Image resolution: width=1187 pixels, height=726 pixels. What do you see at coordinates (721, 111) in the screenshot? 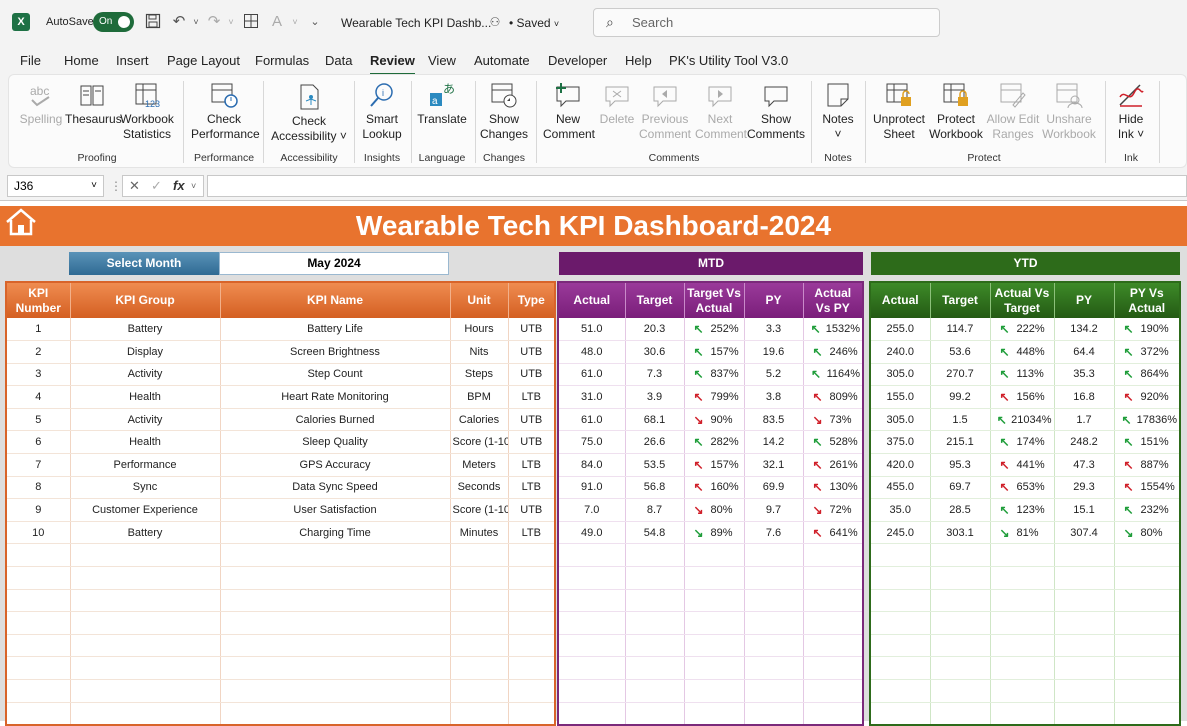
I see `next-comment-button: Next Comment` at bounding box center [721, 111].